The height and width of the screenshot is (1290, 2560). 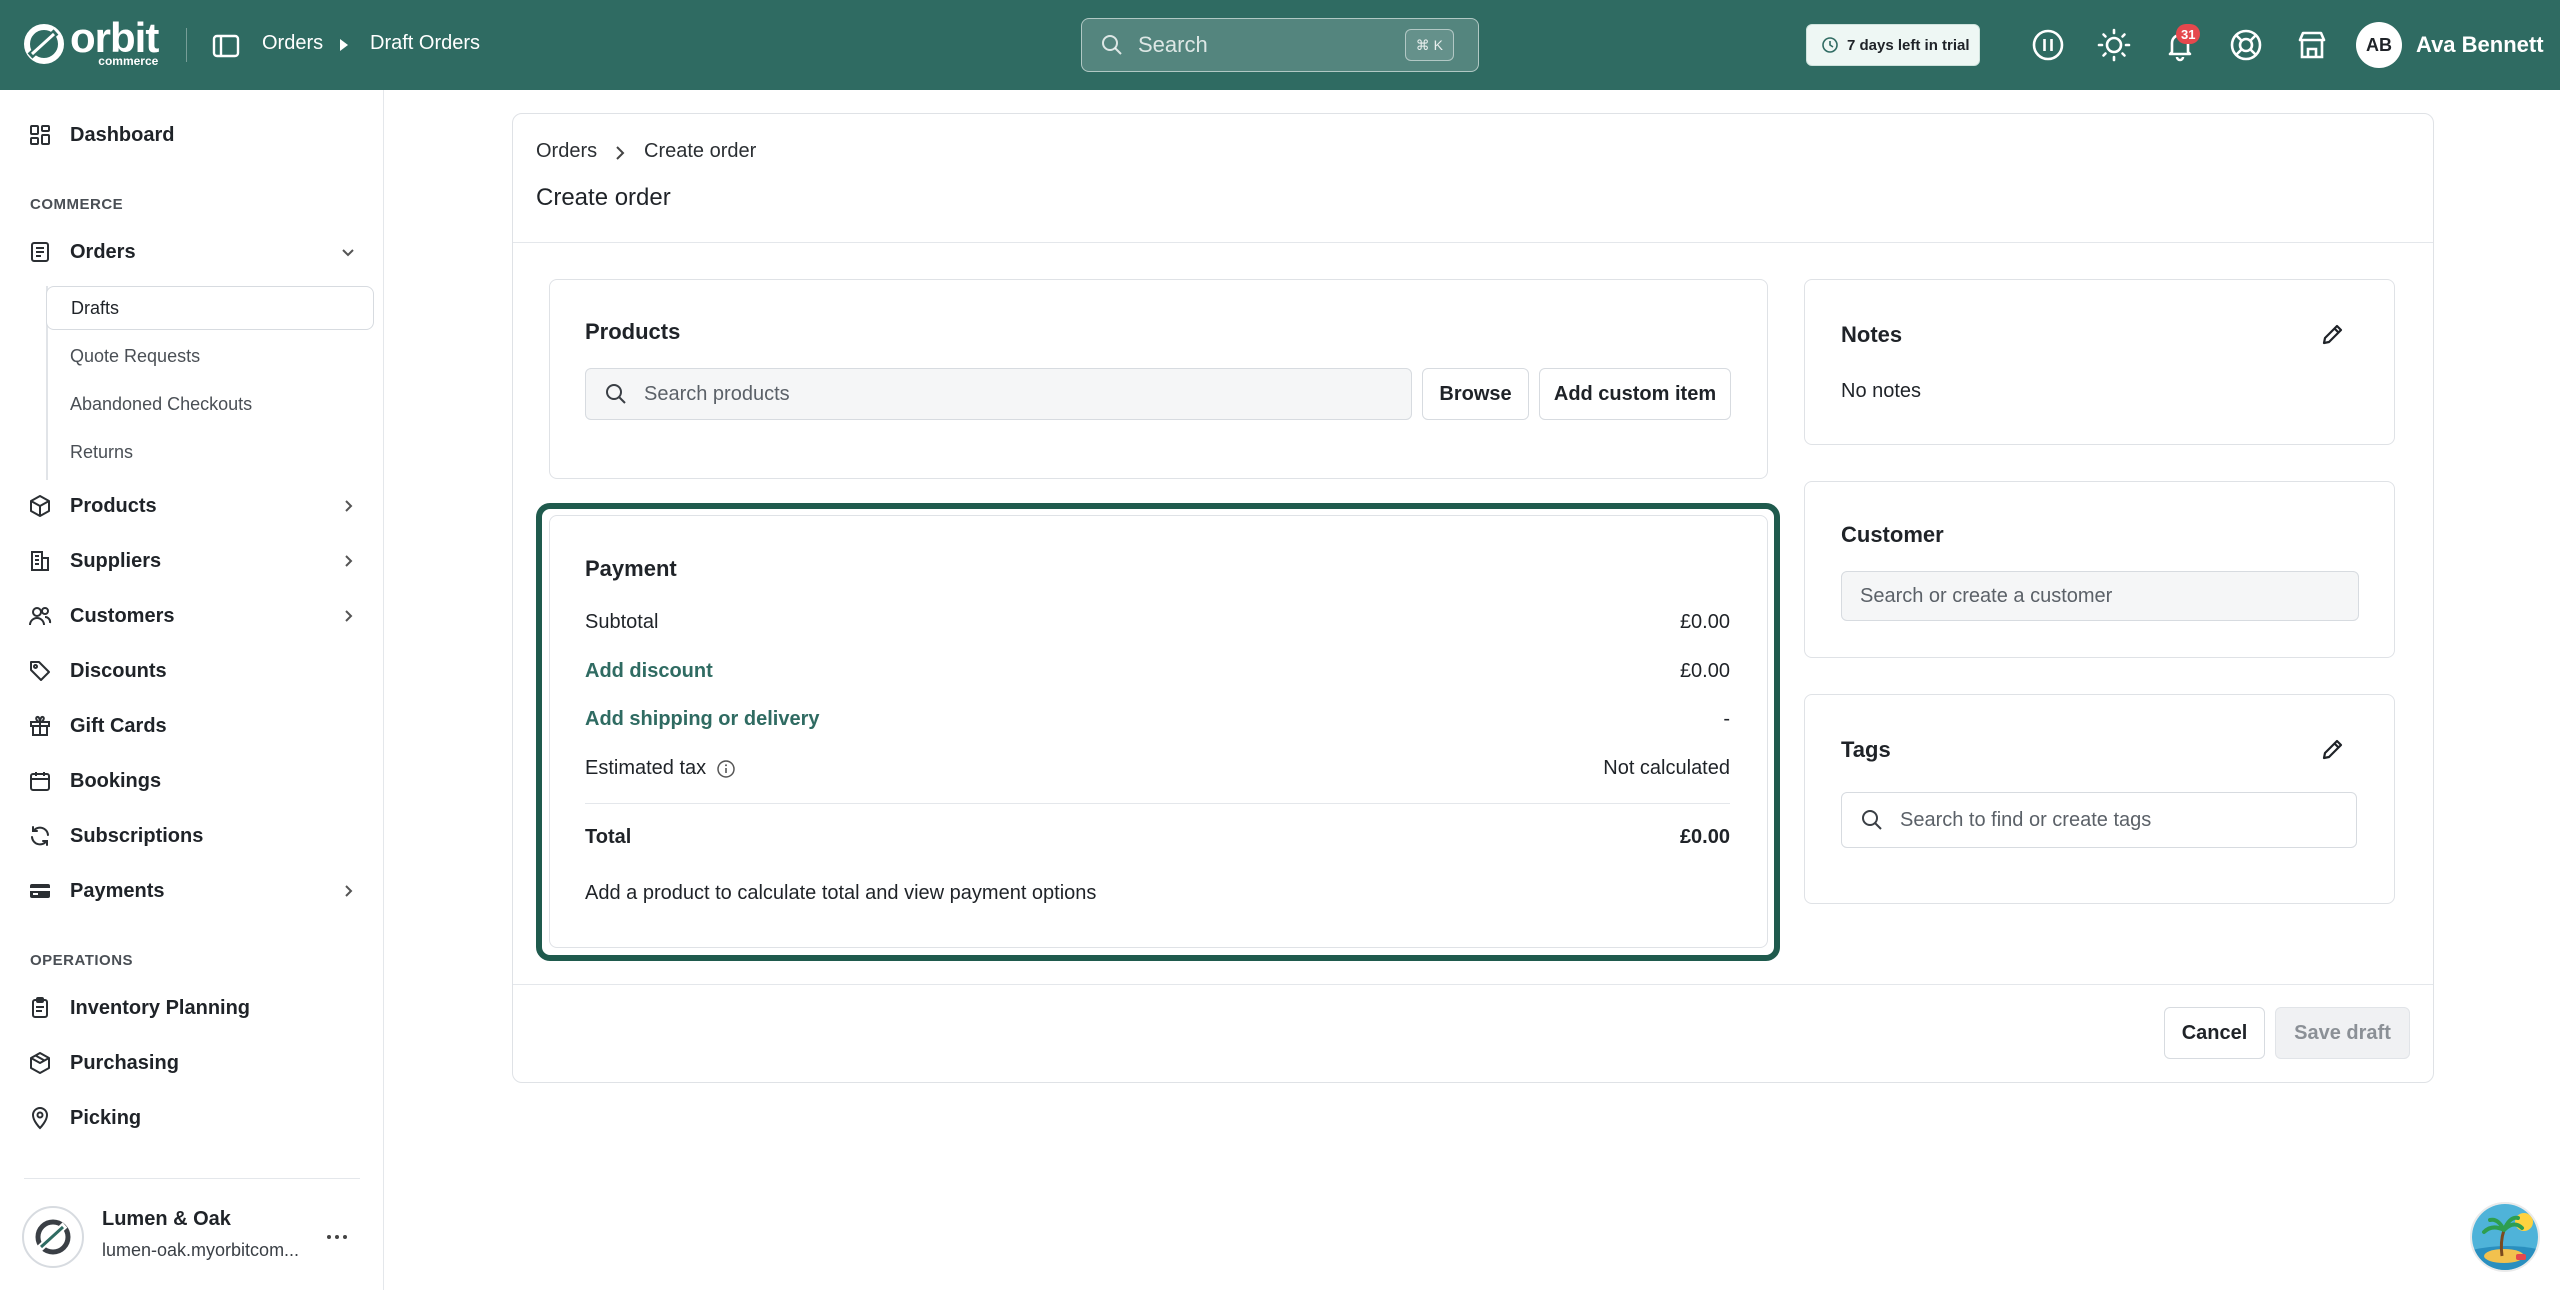 What do you see at coordinates (1635, 394) in the screenshot?
I see `add-custom-item-button: Add custom item` at bounding box center [1635, 394].